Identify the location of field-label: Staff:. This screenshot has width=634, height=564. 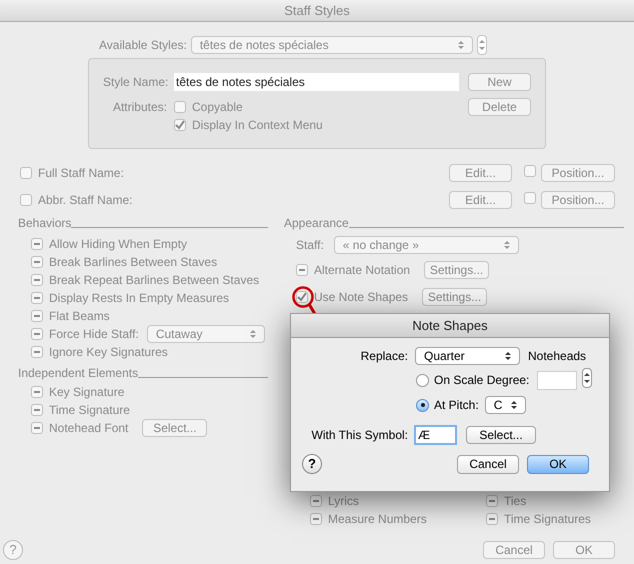
(310, 245).